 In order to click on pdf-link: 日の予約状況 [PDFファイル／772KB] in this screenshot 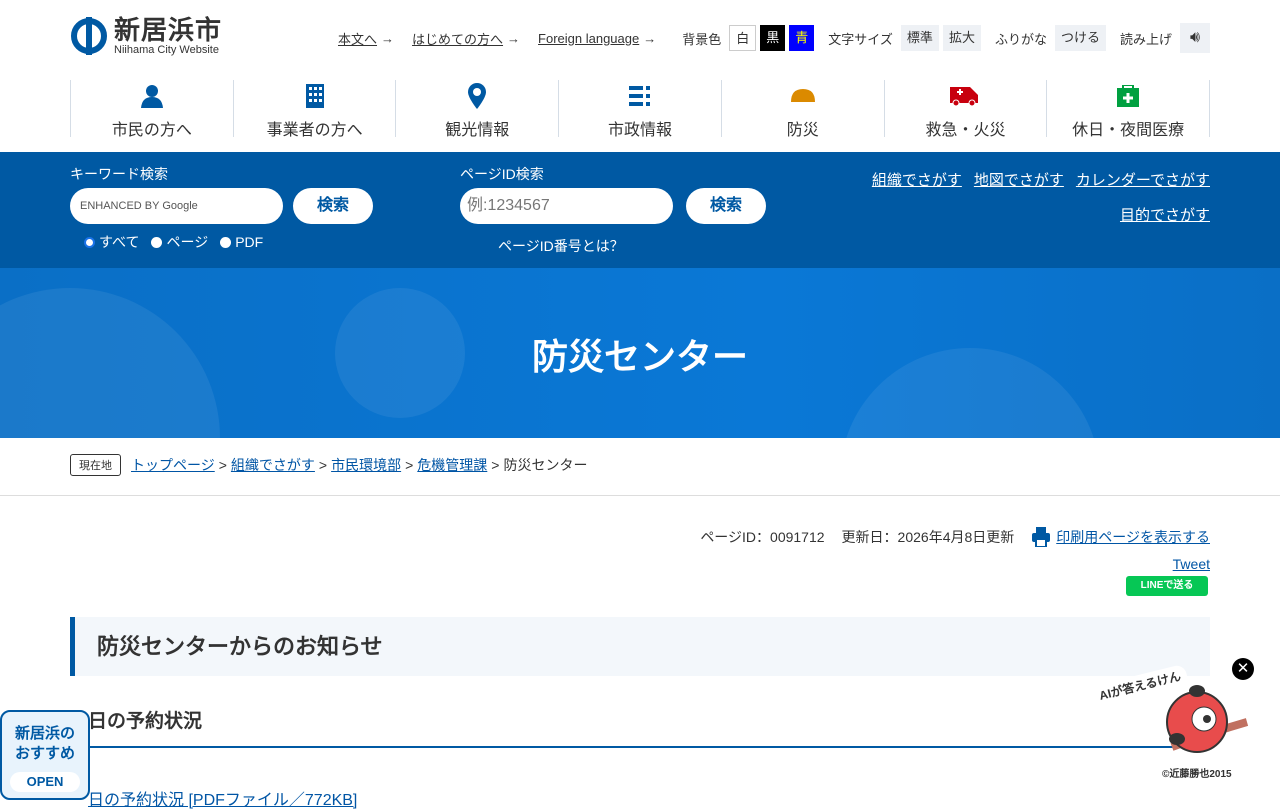, I will do `click(222, 798)`.